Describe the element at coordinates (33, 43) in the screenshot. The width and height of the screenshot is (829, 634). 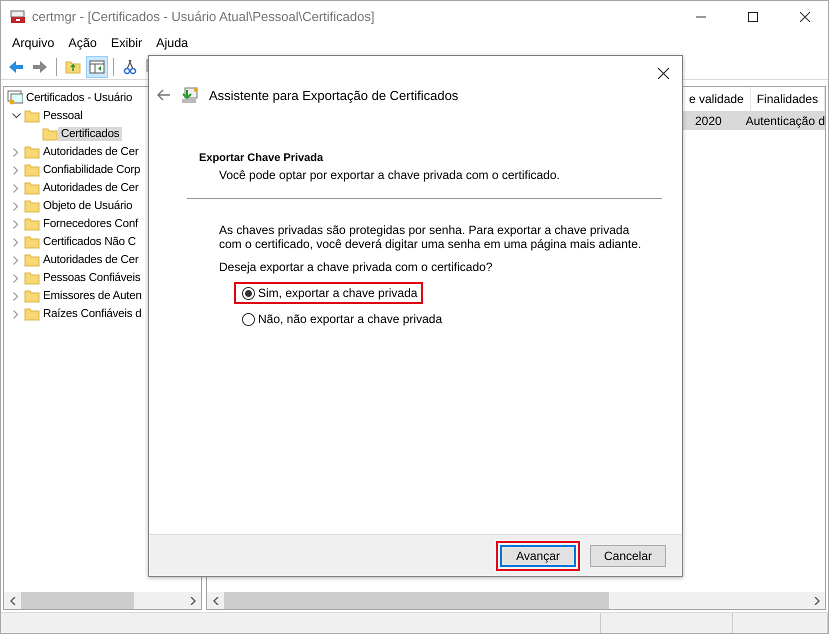
I see `menu-item: Arquivo` at that location.